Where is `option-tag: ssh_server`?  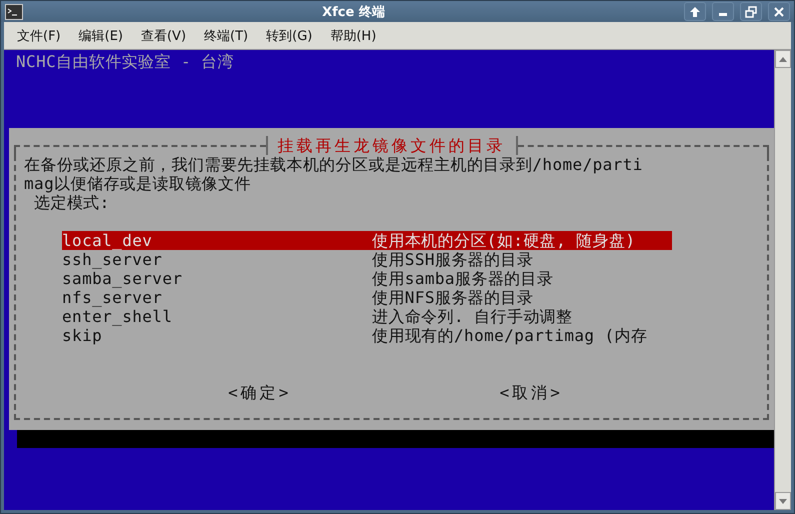
option-tag: ssh_server is located at coordinates (217, 259).